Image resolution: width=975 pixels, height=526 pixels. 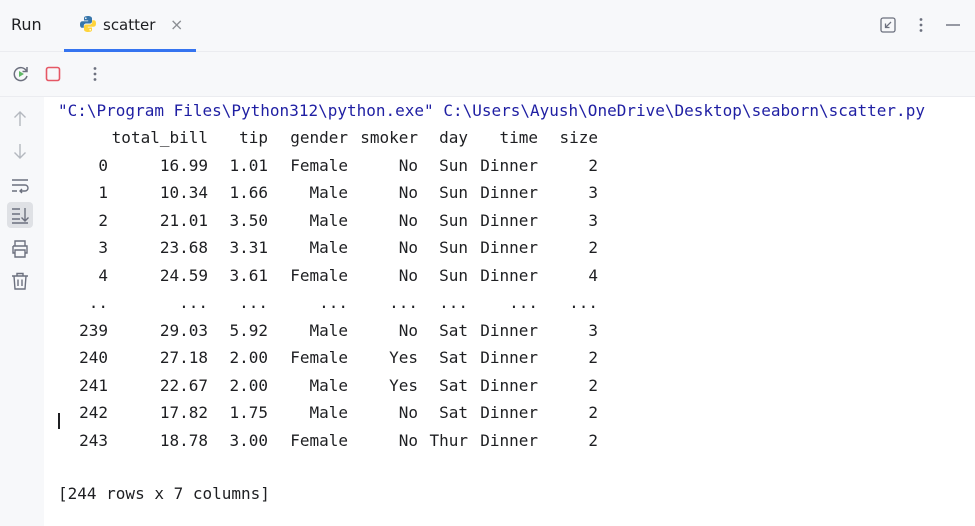 What do you see at coordinates (319, 137) in the screenshot?
I see `column-header: gender` at bounding box center [319, 137].